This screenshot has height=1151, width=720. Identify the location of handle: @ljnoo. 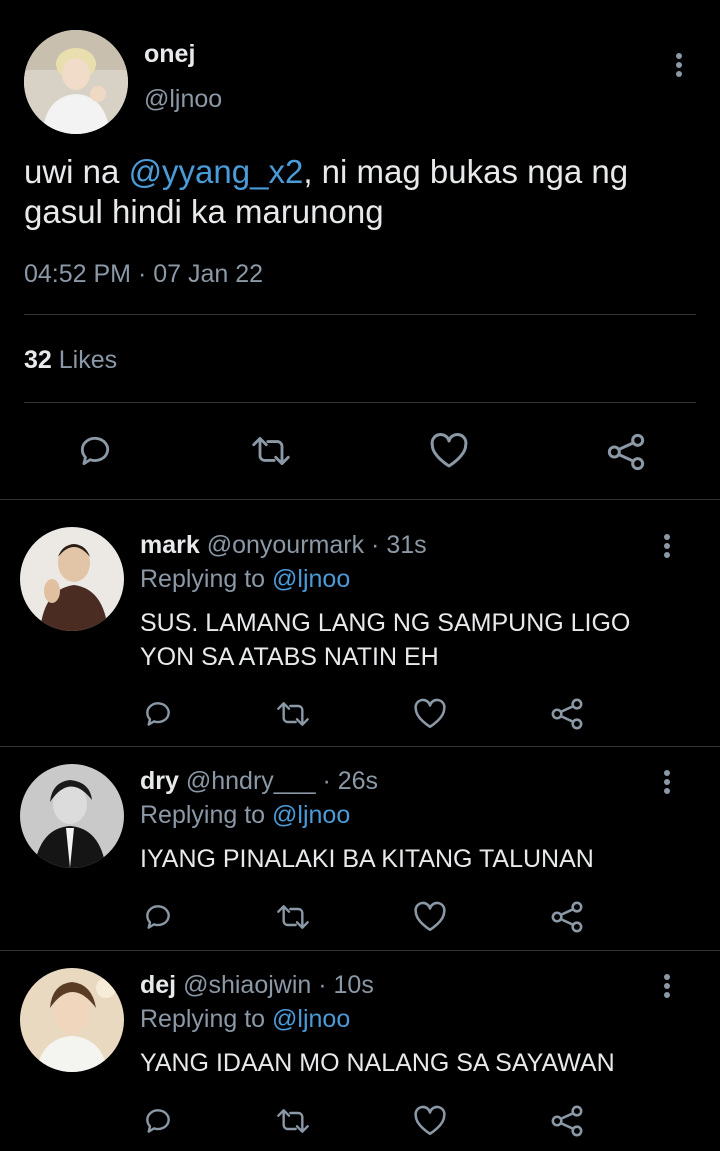
(183, 99).